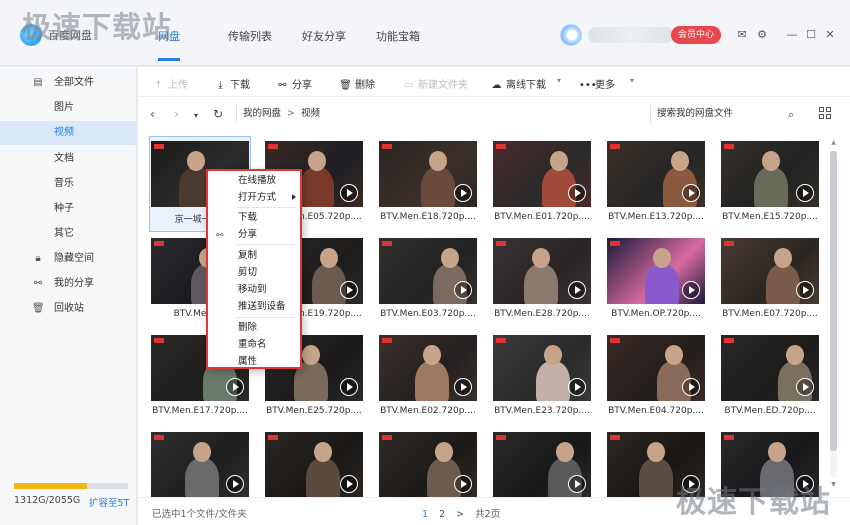  What do you see at coordinates (254, 327) in the screenshot?
I see `menu-item-delete: 删除` at bounding box center [254, 327].